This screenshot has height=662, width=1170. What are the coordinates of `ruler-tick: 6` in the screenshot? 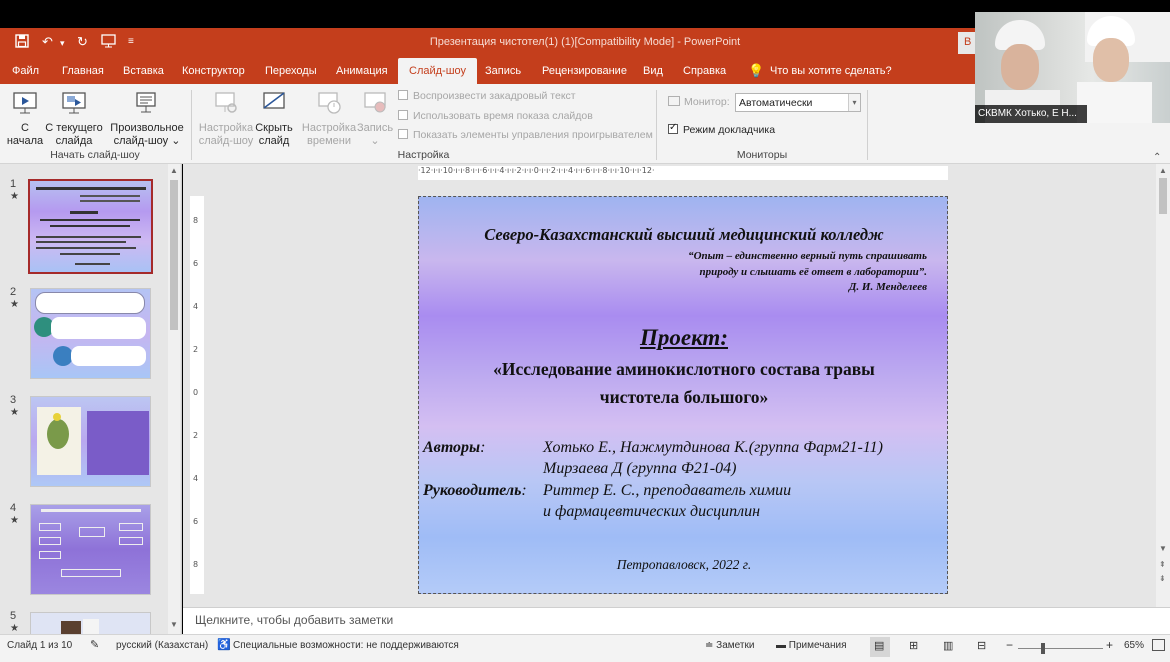 It's located at (196, 263).